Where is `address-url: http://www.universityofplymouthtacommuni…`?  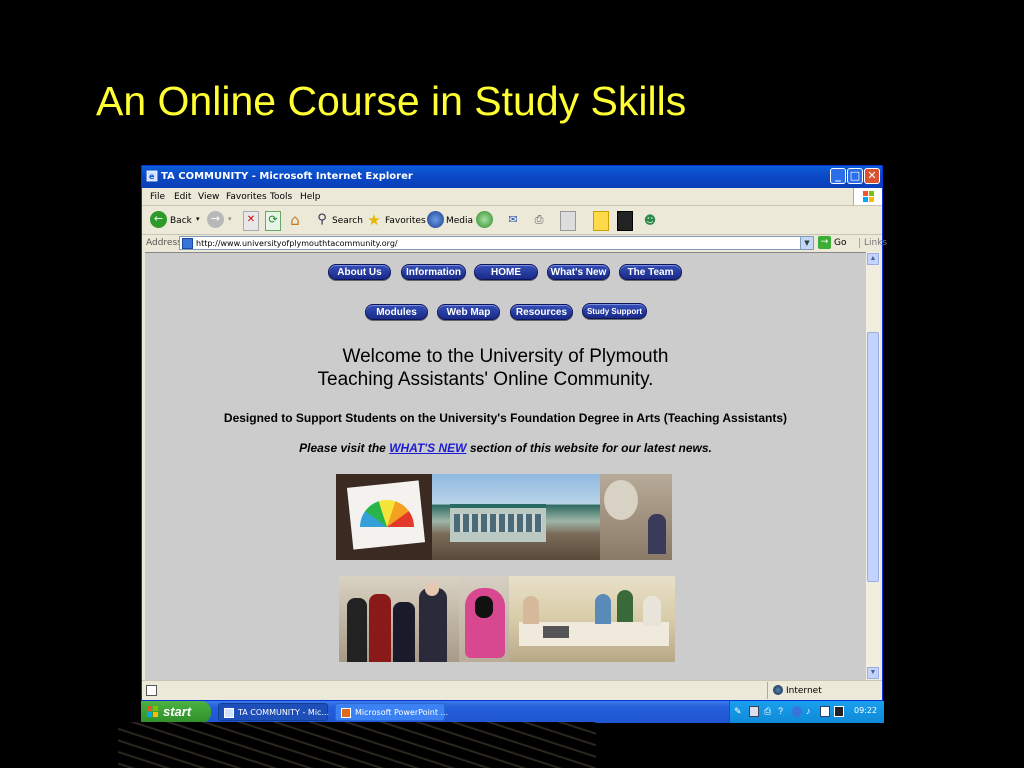 address-url: http://www.universityofplymouthtacommuni… is located at coordinates (297, 243).